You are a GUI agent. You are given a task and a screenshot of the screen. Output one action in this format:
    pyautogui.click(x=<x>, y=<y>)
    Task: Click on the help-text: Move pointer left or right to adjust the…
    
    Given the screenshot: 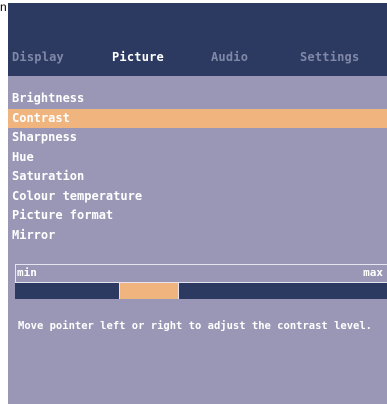 What is the action you would take?
    pyautogui.click(x=195, y=326)
    